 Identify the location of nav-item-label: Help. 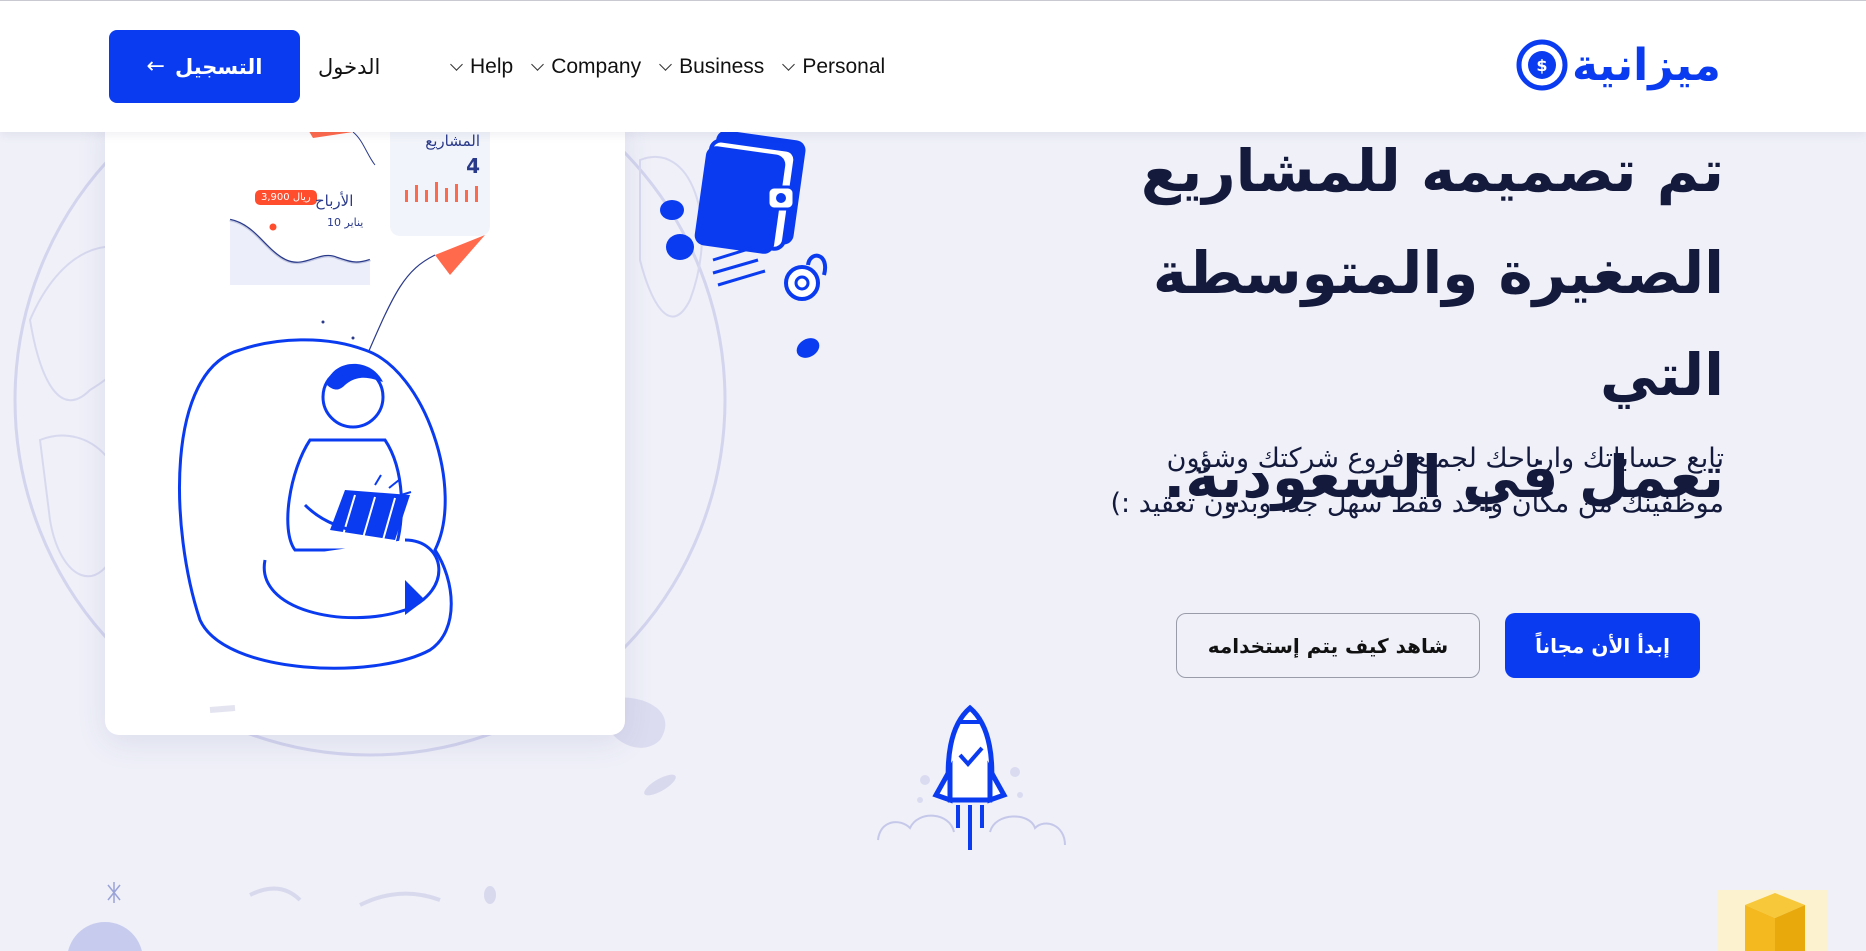
(492, 66).